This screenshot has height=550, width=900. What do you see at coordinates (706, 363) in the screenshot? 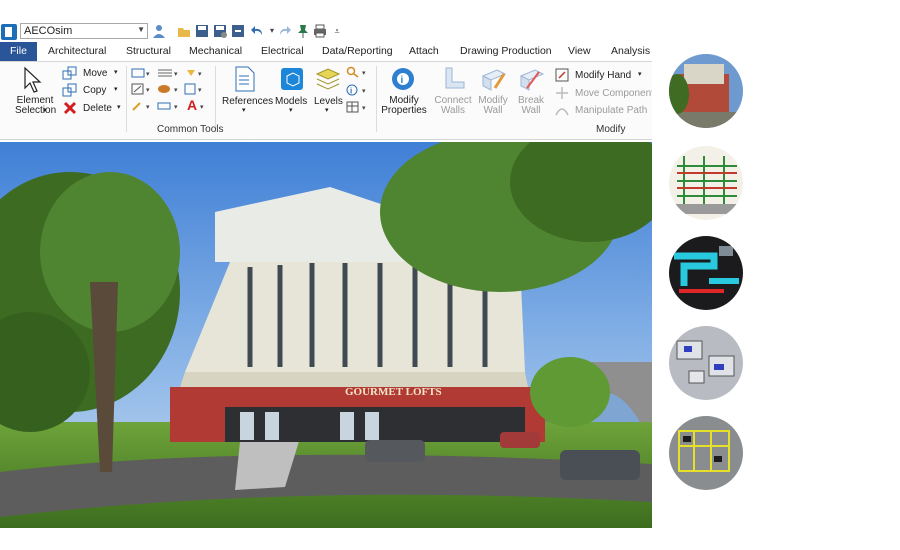
I see `thumbnail-interior-plan` at bounding box center [706, 363].